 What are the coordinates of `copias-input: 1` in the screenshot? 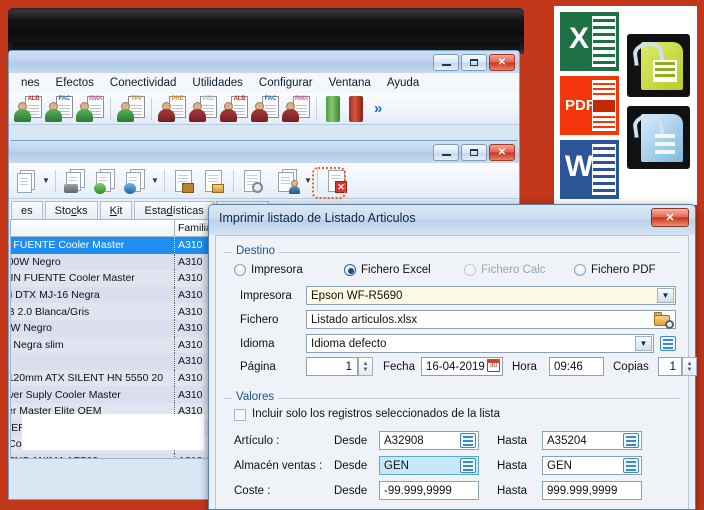 It's located at (670, 366).